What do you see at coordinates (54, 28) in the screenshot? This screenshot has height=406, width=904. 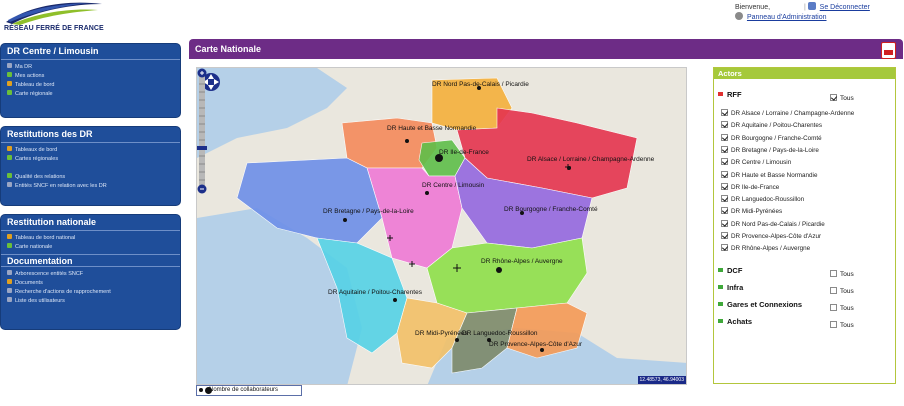 I see `logo-text: RÉSEAU FERRÉ DE FRANCE` at bounding box center [54, 28].